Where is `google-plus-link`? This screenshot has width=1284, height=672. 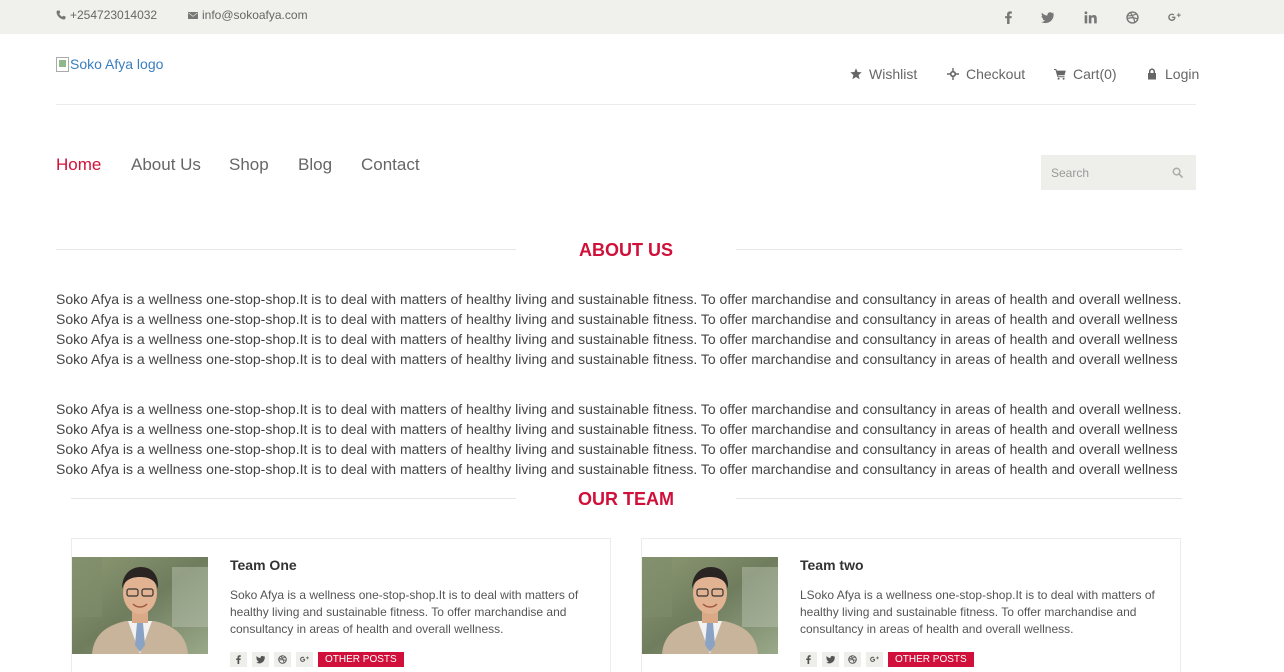
google-plus-link is located at coordinates (1174, 17).